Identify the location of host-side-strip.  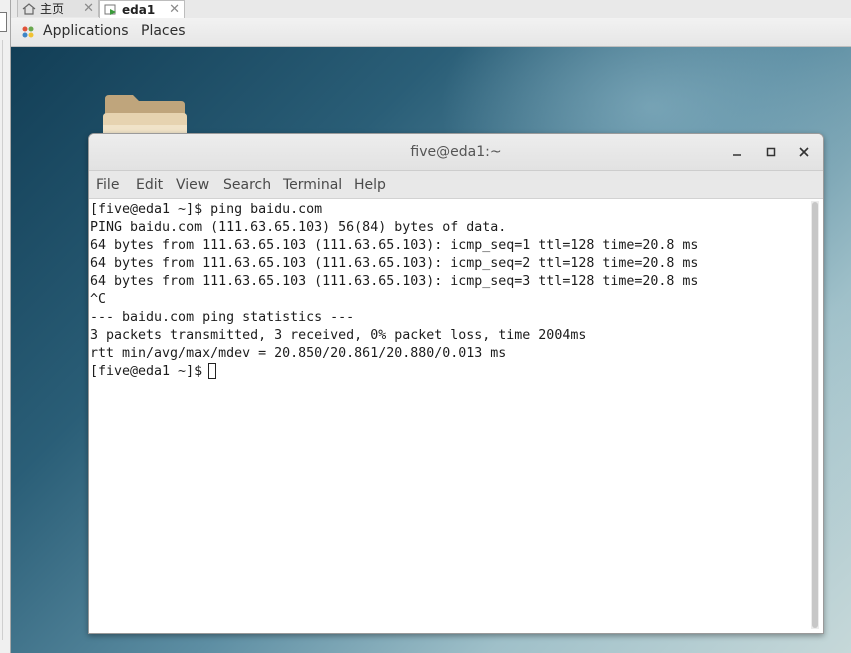
(5, 326).